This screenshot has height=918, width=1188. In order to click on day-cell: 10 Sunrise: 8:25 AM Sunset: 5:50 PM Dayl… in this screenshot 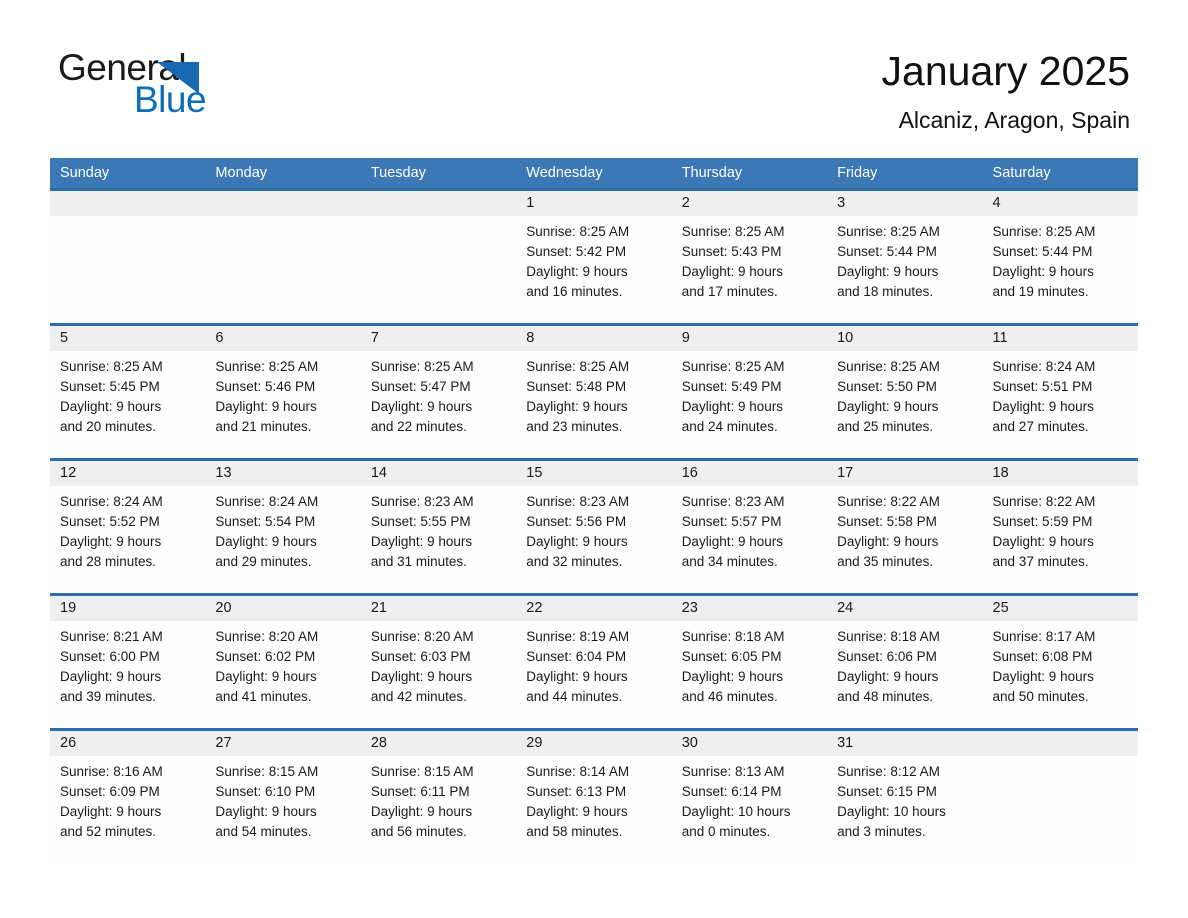, I will do `click(905, 392)`.